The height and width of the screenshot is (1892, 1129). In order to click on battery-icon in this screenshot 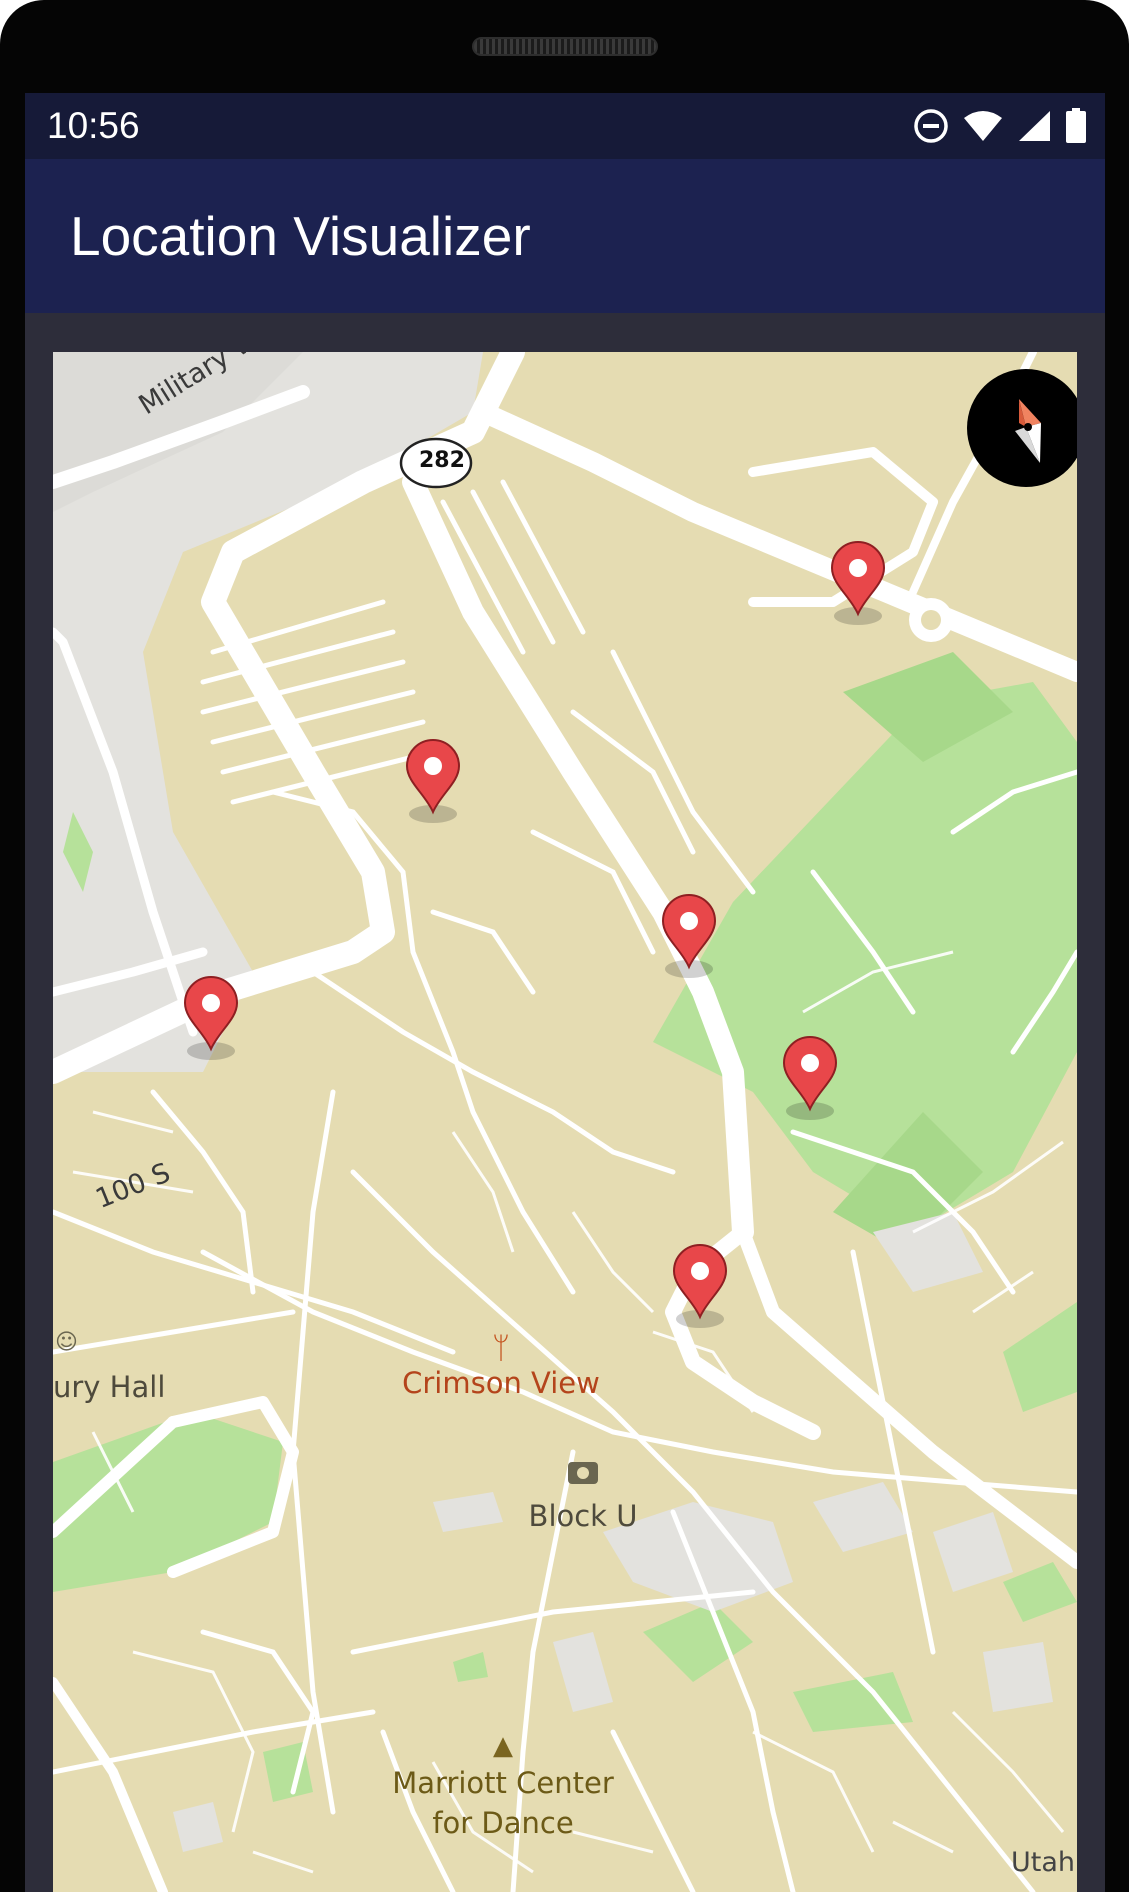, I will do `click(1076, 126)`.